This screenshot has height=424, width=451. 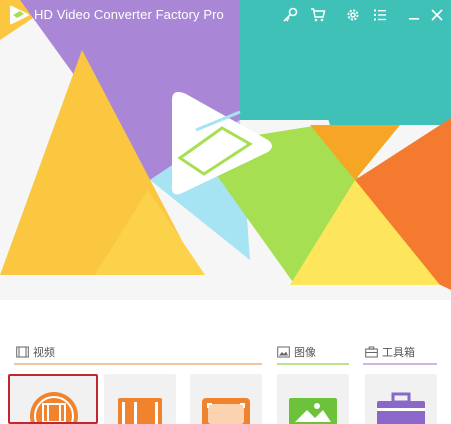 I want to click on tile-screen-recorder, so click(x=226, y=399).